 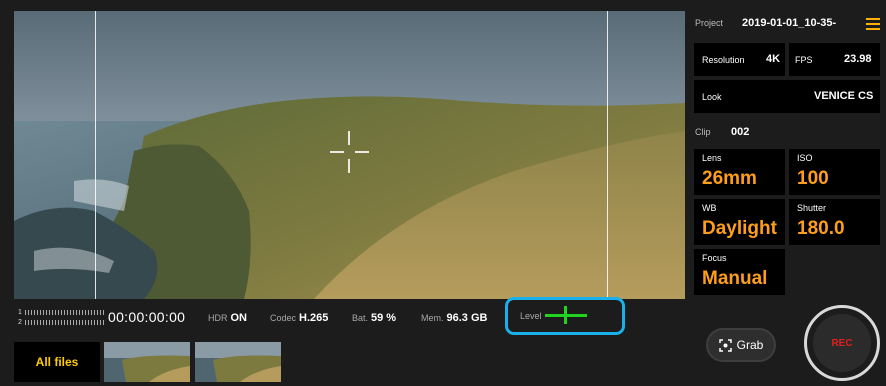 What do you see at coordinates (712, 97) in the screenshot?
I see `look-label: Look` at bounding box center [712, 97].